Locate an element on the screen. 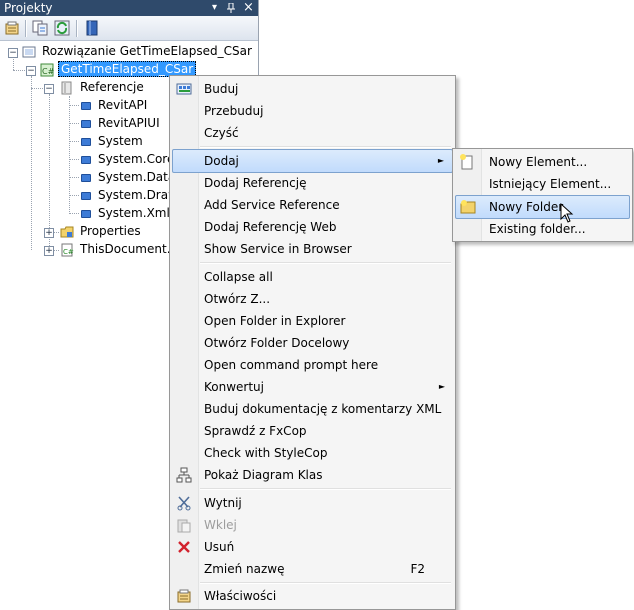 This screenshot has height=610, width=634. submenu-item-new-folder: Nowy Folder is located at coordinates (542, 207).